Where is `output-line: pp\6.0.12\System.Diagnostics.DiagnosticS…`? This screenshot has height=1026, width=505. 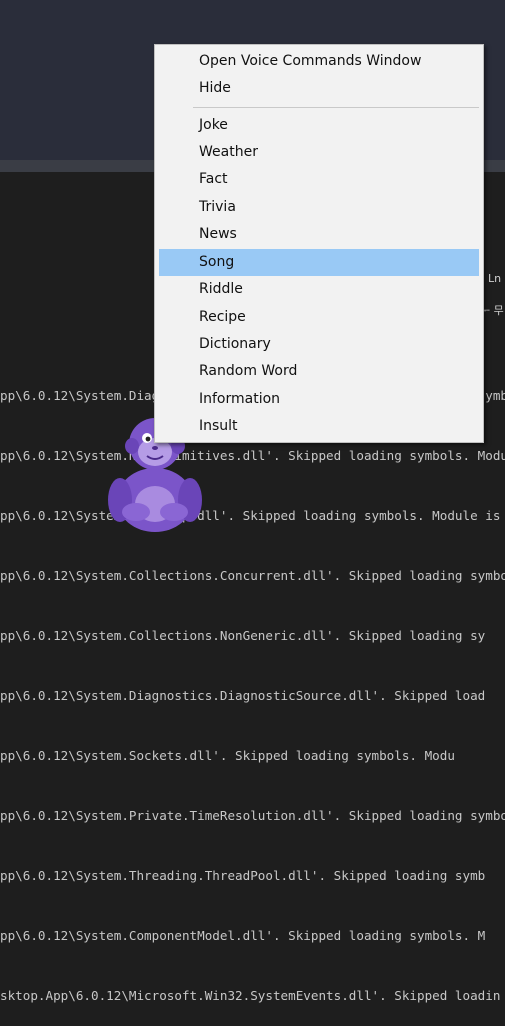
output-line: pp\6.0.12\System.Diagnostics.DiagnosticS… is located at coordinates (243, 695).